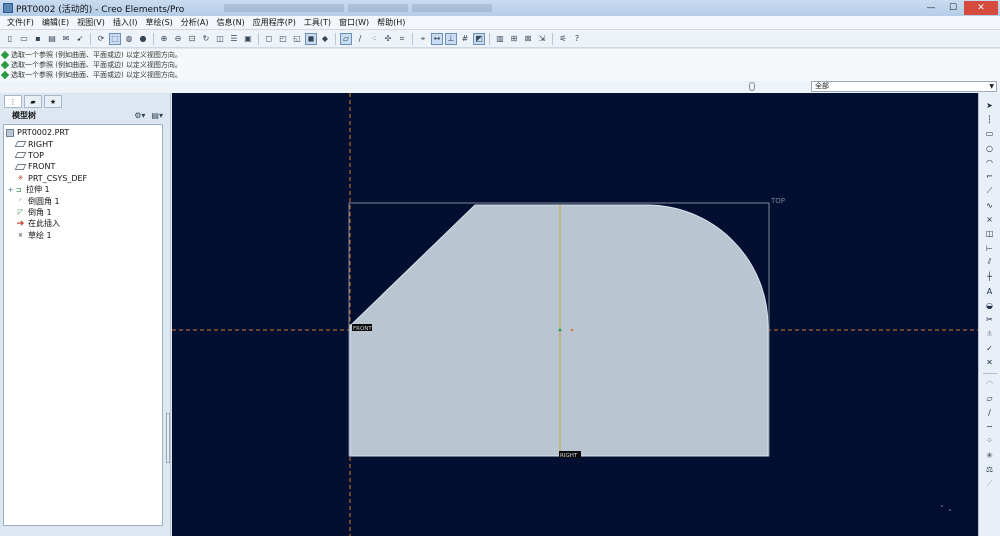 This screenshot has height=536, width=1000. I want to click on tab-favorites: ★, so click(53, 101).